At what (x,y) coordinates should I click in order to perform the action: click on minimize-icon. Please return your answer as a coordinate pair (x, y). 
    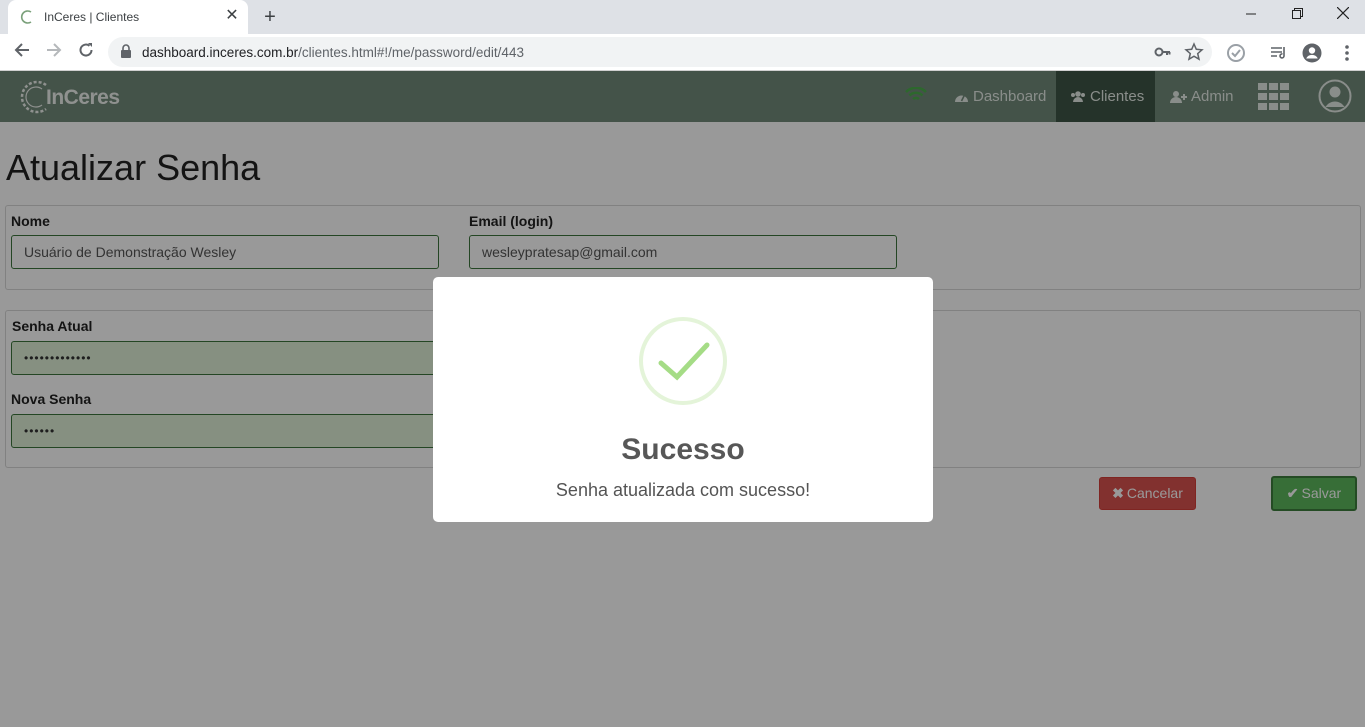
    Looking at the image, I should click on (1250, 14).